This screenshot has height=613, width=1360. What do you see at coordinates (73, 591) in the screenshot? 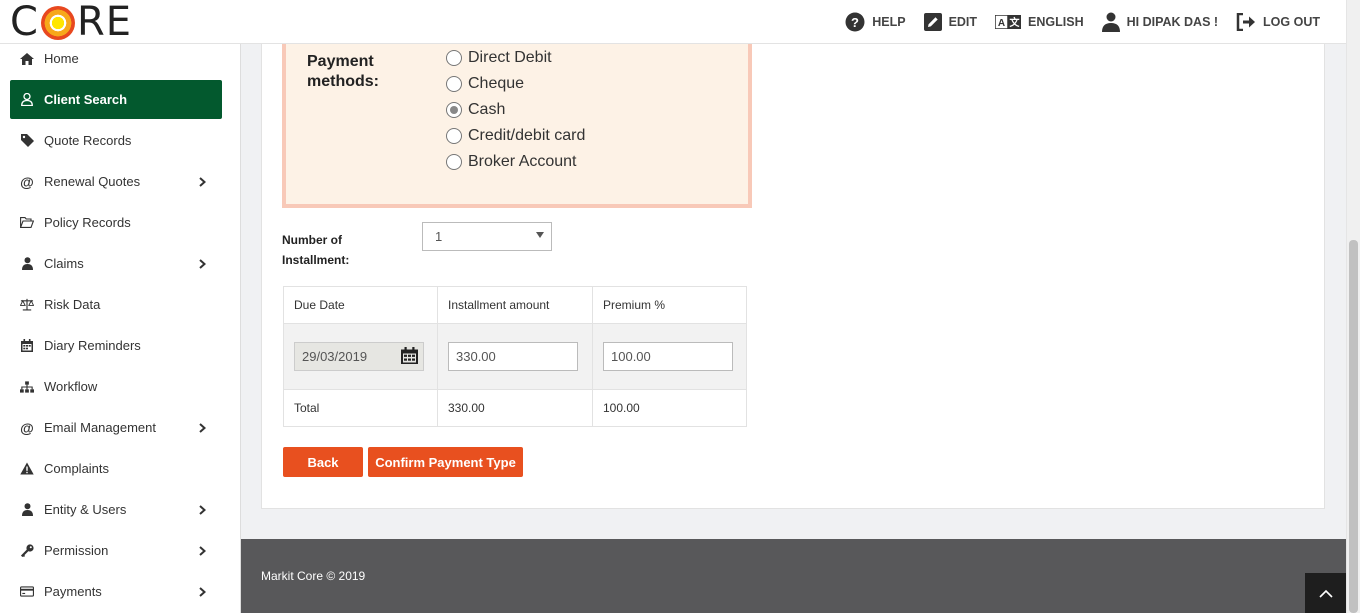
I see `sidebar-item-label: Payments` at bounding box center [73, 591].